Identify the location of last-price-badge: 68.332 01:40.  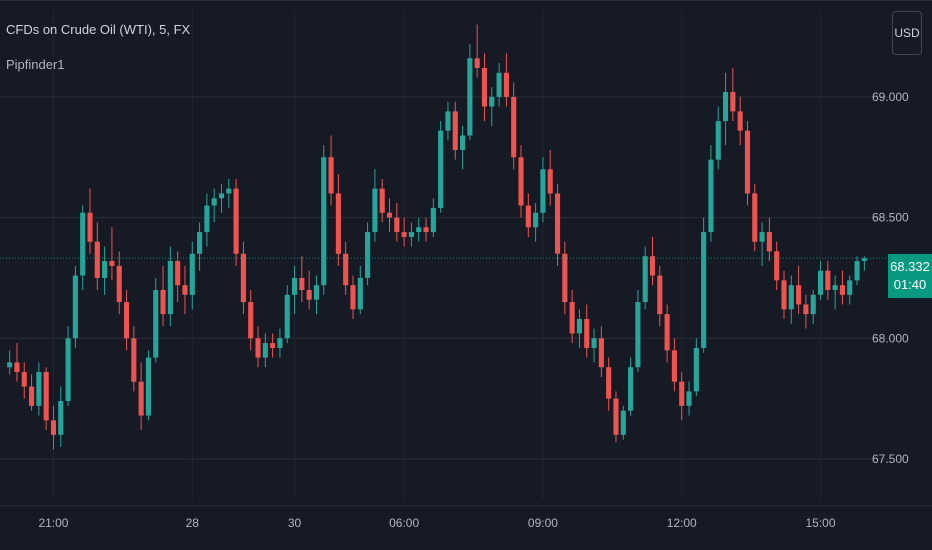
(910, 276).